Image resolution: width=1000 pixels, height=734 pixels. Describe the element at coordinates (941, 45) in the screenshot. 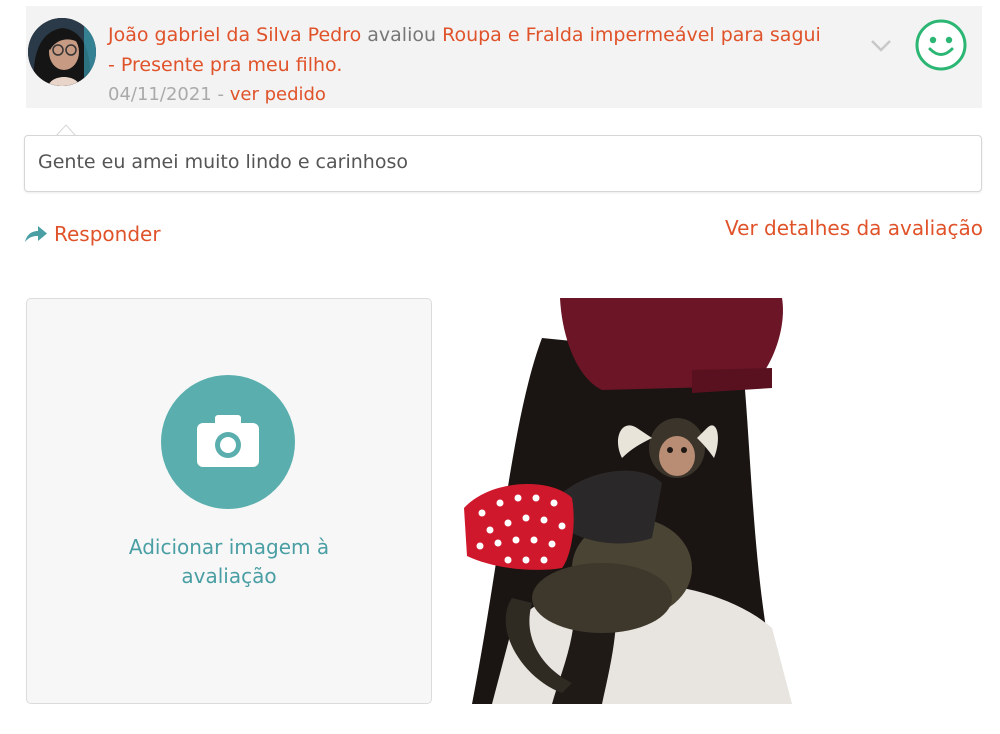

I see `happy-face-icon` at that location.